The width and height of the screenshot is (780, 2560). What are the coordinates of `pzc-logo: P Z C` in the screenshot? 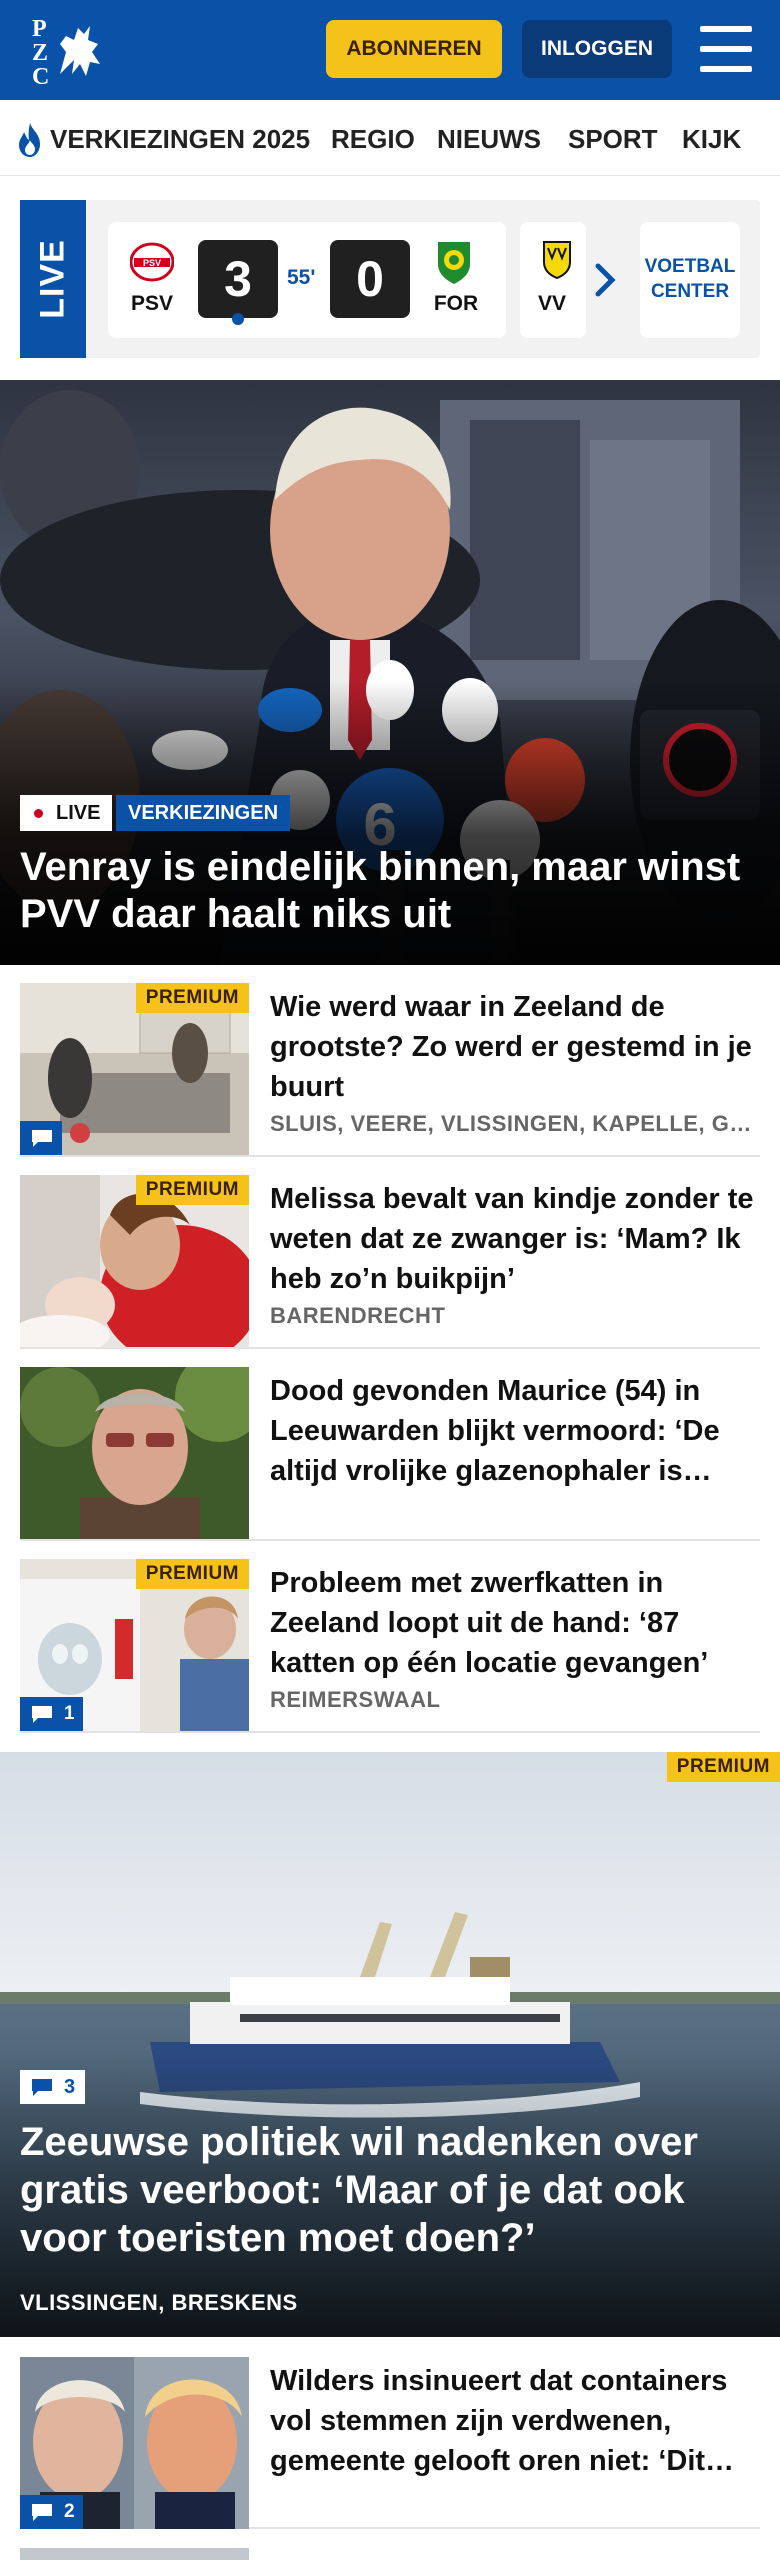 It's located at (70, 52).